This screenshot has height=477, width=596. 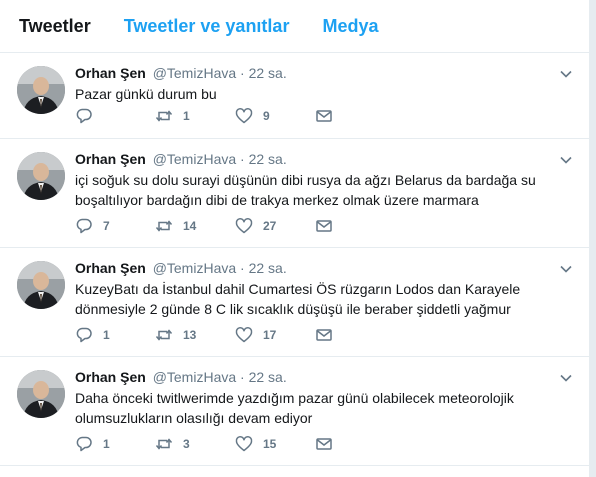 What do you see at coordinates (294, 26) in the screenshot?
I see `profile-tabs: Tweetler Tweetler ve yanıtlar Medya` at bounding box center [294, 26].